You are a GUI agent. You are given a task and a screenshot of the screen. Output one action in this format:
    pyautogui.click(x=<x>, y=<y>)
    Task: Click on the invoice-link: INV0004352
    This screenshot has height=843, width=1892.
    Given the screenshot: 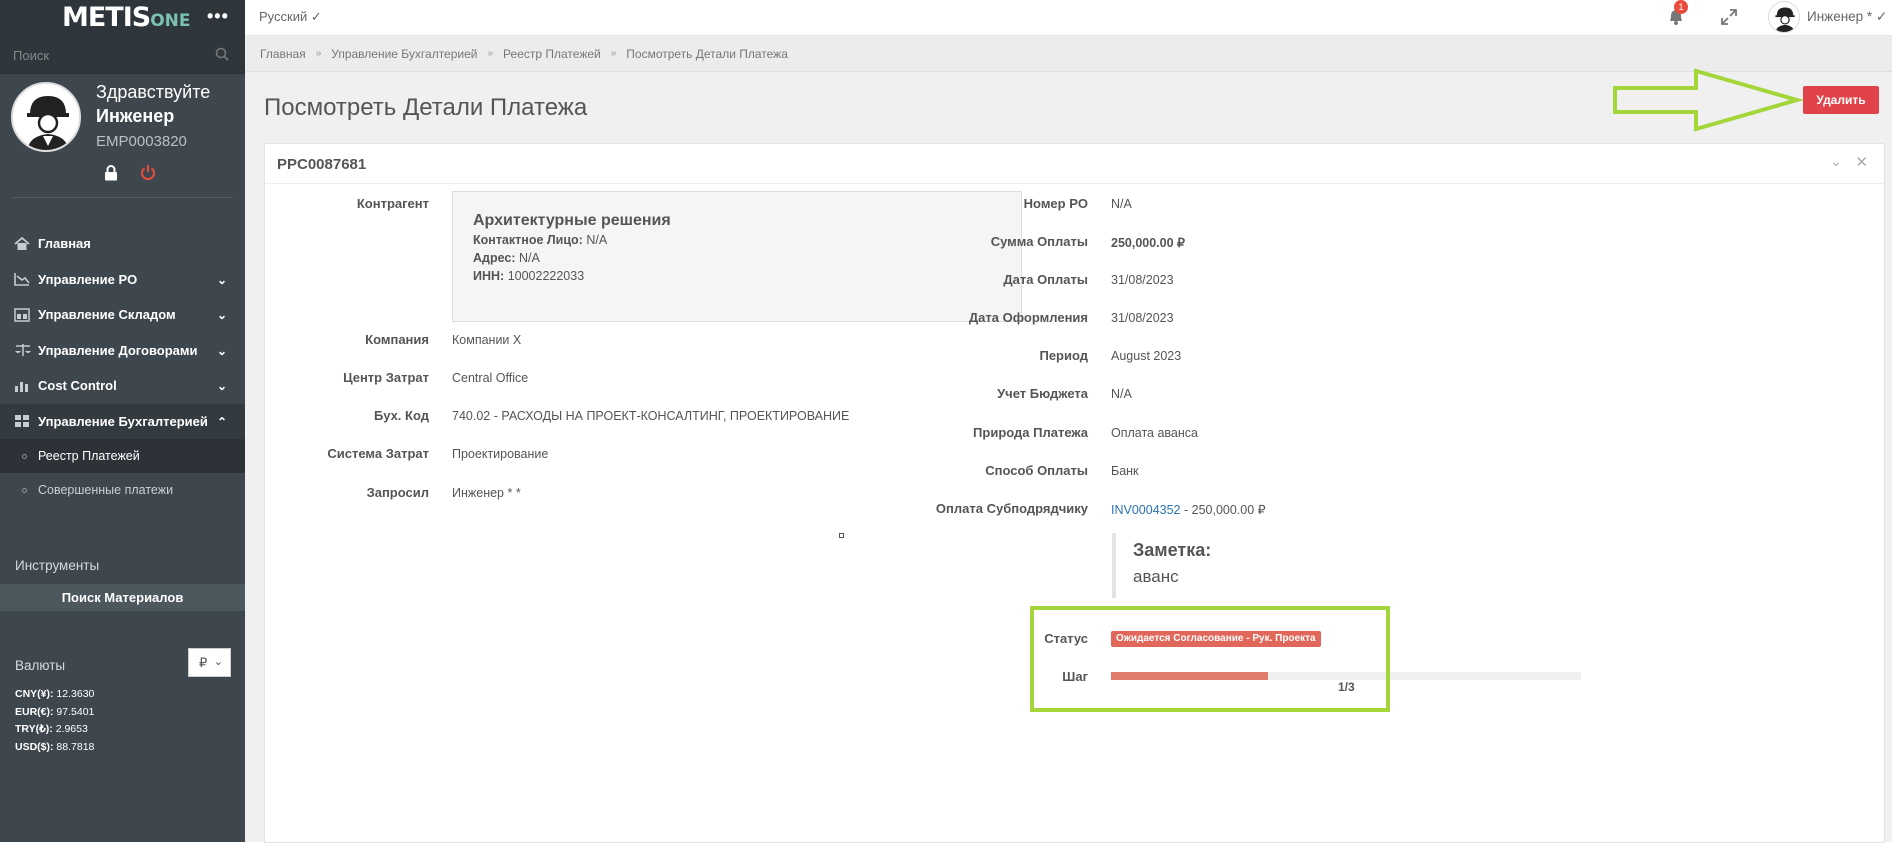 What is the action you would take?
    pyautogui.click(x=1146, y=510)
    